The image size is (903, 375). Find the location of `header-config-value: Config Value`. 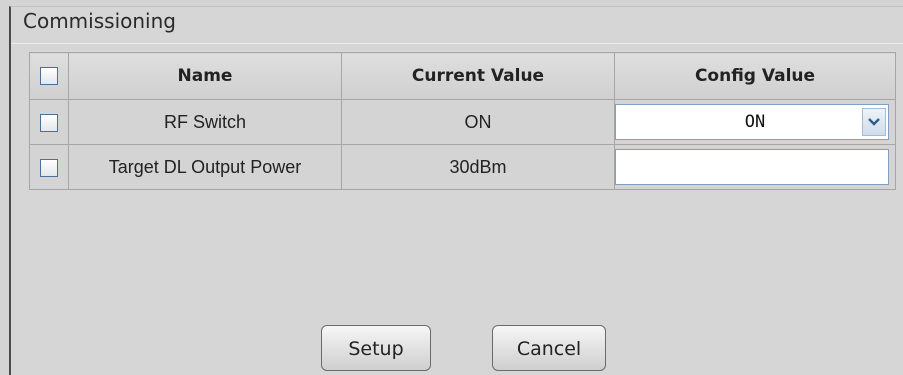

header-config-value: Config Value is located at coordinates (755, 76).